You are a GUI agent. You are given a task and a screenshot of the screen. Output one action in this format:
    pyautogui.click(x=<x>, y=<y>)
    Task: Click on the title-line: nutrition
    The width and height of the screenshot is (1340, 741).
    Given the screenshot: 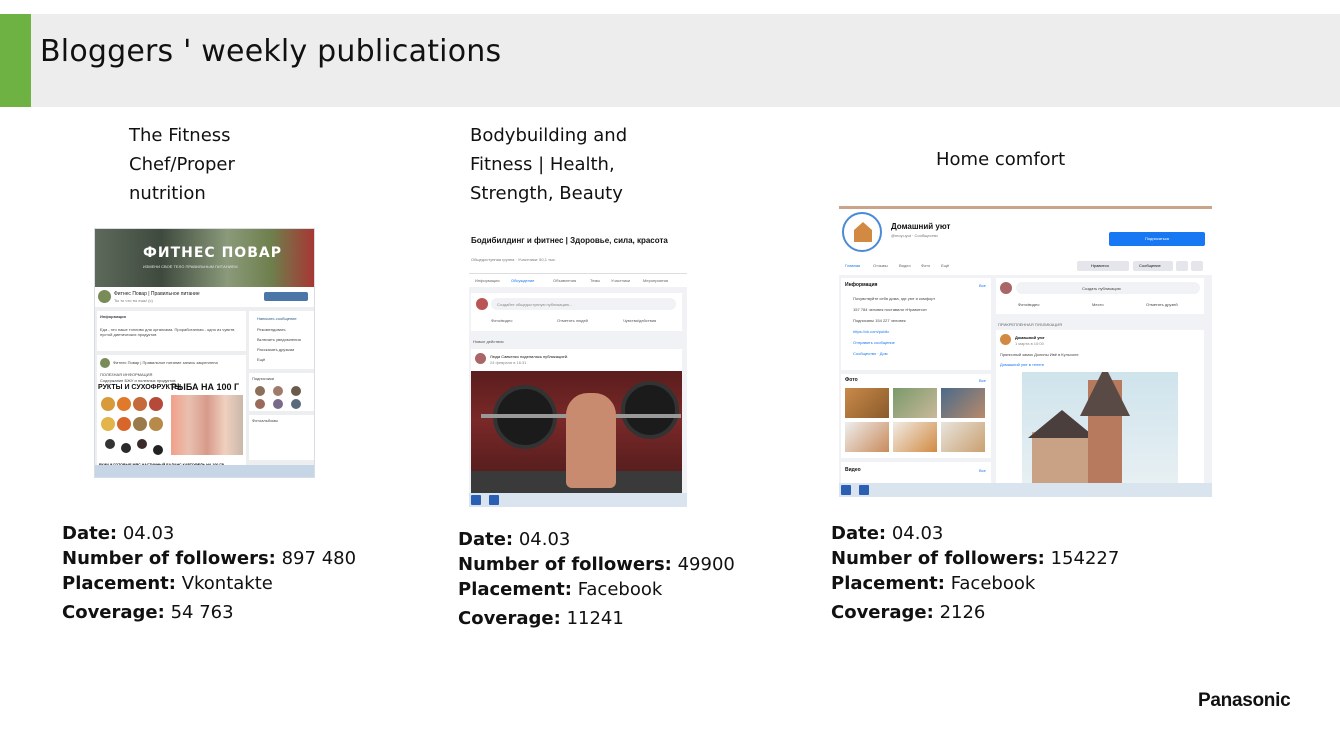 What is the action you would take?
    pyautogui.click(x=167, y=193)
    